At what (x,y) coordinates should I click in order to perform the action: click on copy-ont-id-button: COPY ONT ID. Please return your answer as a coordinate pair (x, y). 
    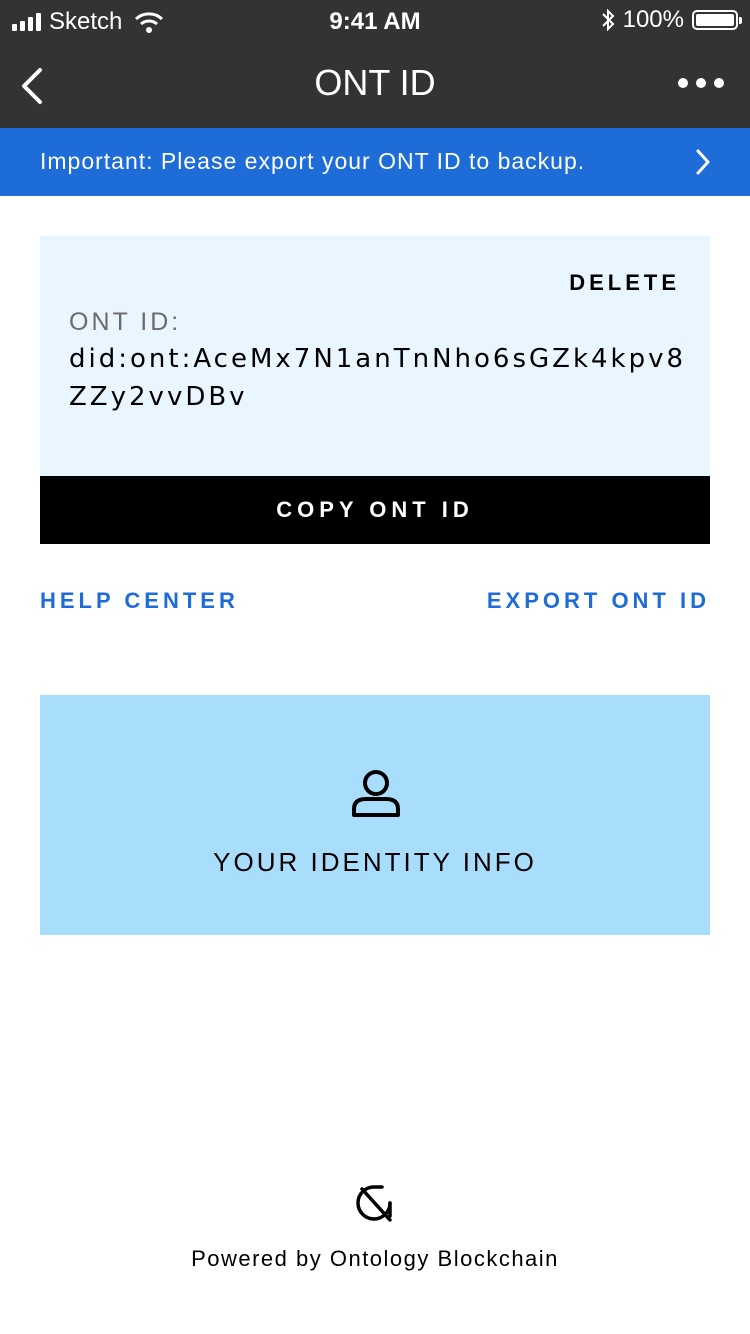
    Looking at the image, I should click on (375, 510).